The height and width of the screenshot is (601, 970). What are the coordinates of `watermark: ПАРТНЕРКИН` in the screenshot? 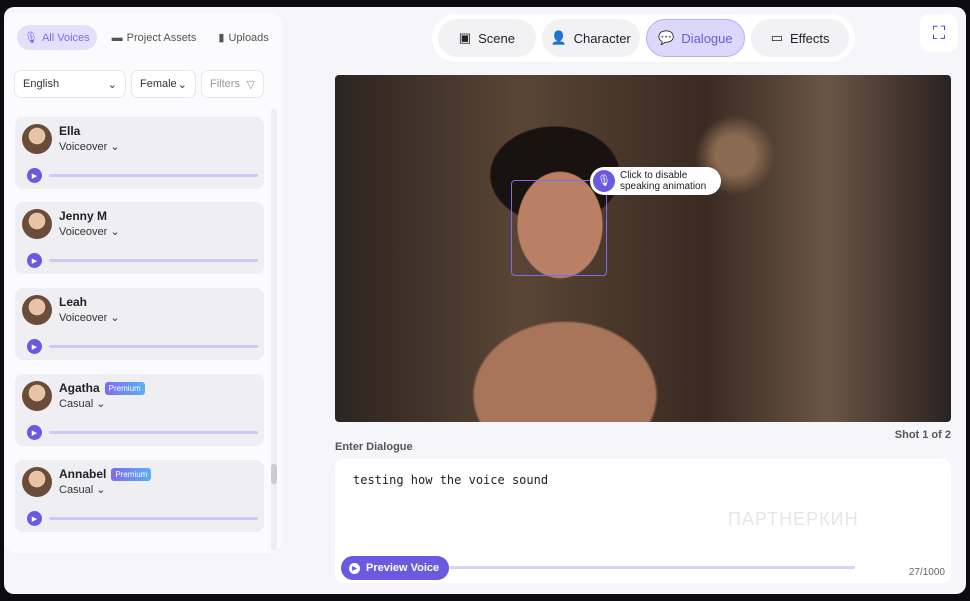 It's located at (793, 519).